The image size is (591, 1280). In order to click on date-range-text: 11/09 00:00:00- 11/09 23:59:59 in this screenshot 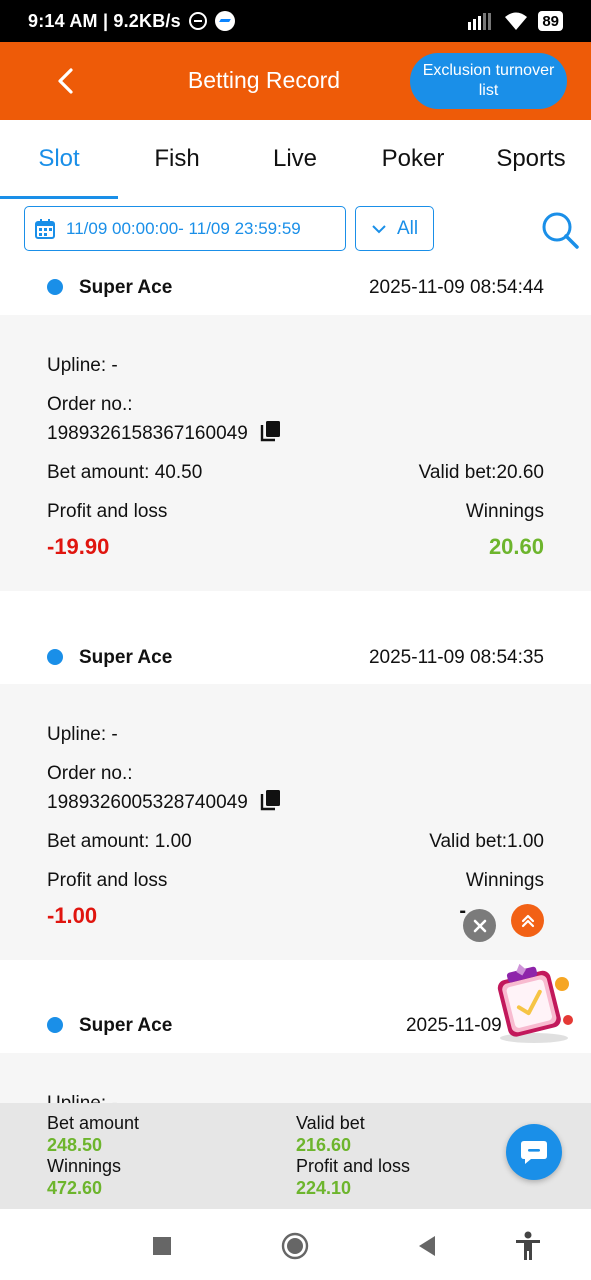, I will do `click(183, 228)`.